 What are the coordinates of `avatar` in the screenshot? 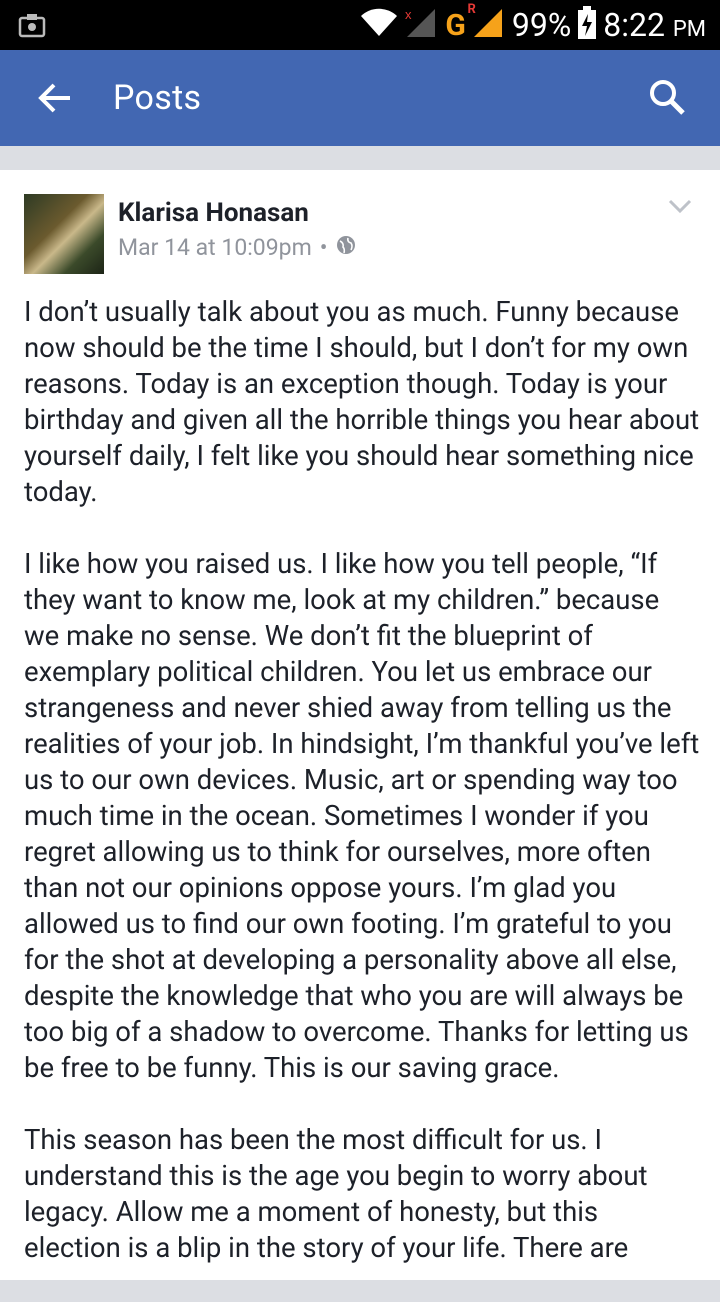 It's located at (64, 234).